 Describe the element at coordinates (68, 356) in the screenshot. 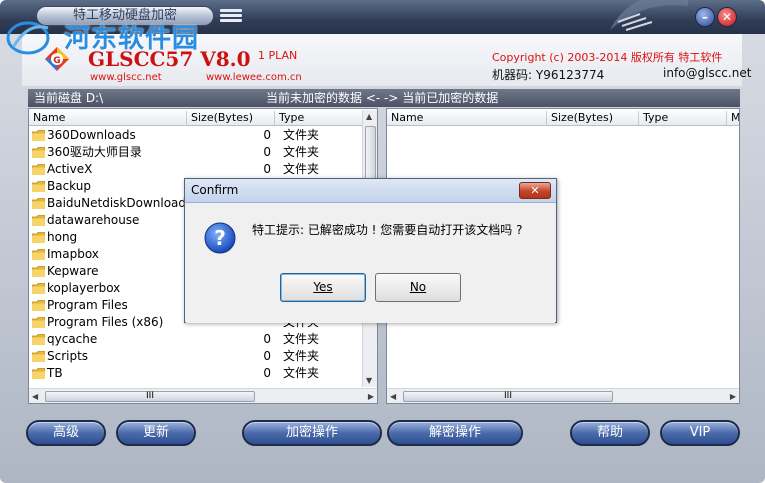

I see `file-name: Scripts` at that location.